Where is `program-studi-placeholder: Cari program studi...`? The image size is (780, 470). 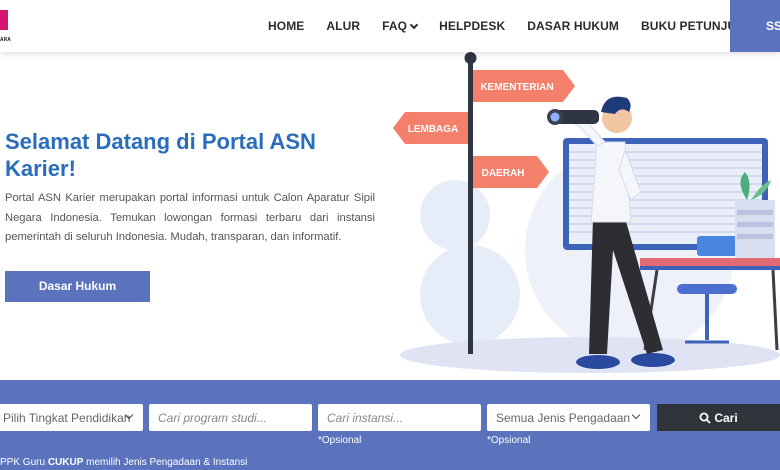 program-studi-placeholder: Cari program studi... is located at coordinates (212, 417).